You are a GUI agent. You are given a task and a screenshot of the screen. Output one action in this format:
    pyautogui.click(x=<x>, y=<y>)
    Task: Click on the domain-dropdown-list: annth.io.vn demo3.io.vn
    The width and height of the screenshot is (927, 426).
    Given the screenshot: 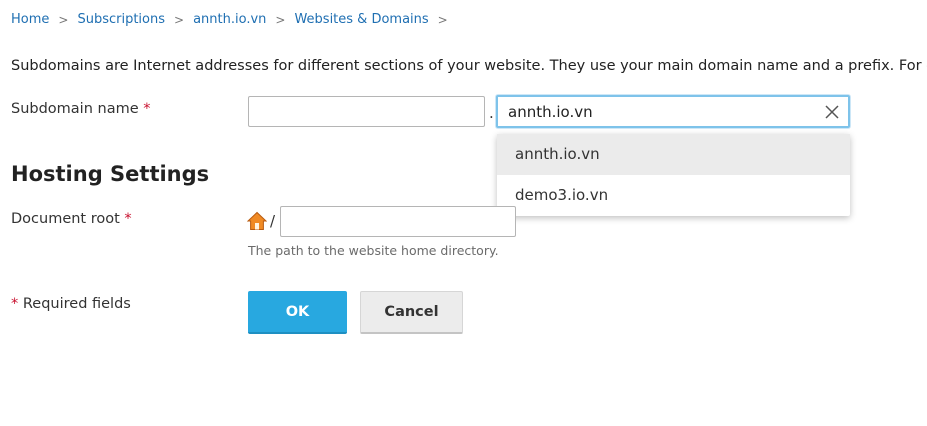 What is the action you would take?
    pyautogui.click(x=673, y=175)
    